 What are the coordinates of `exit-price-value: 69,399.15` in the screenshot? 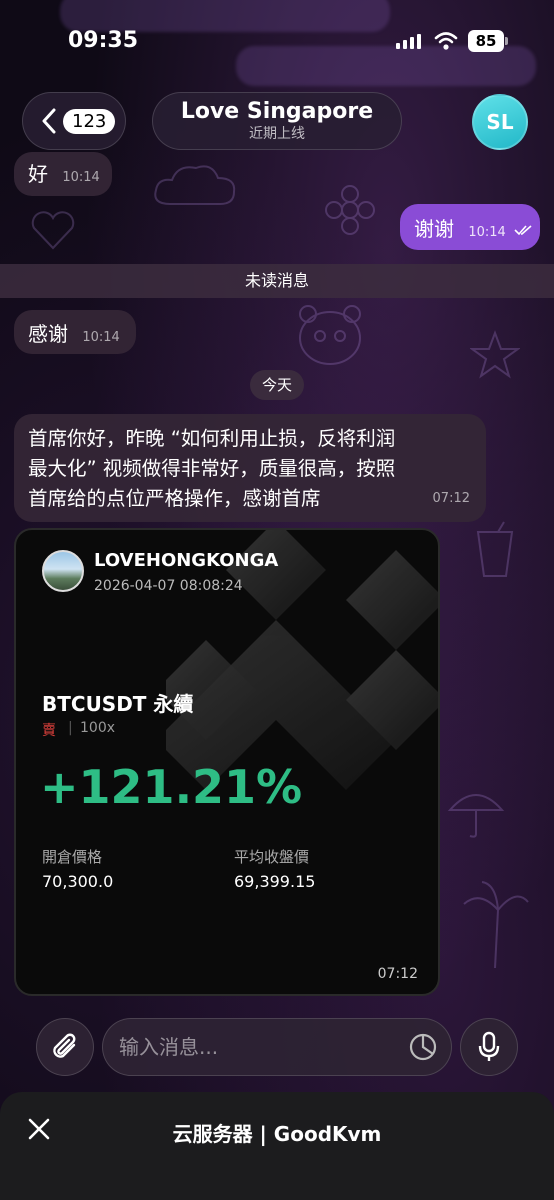 It's located at (275, 881).